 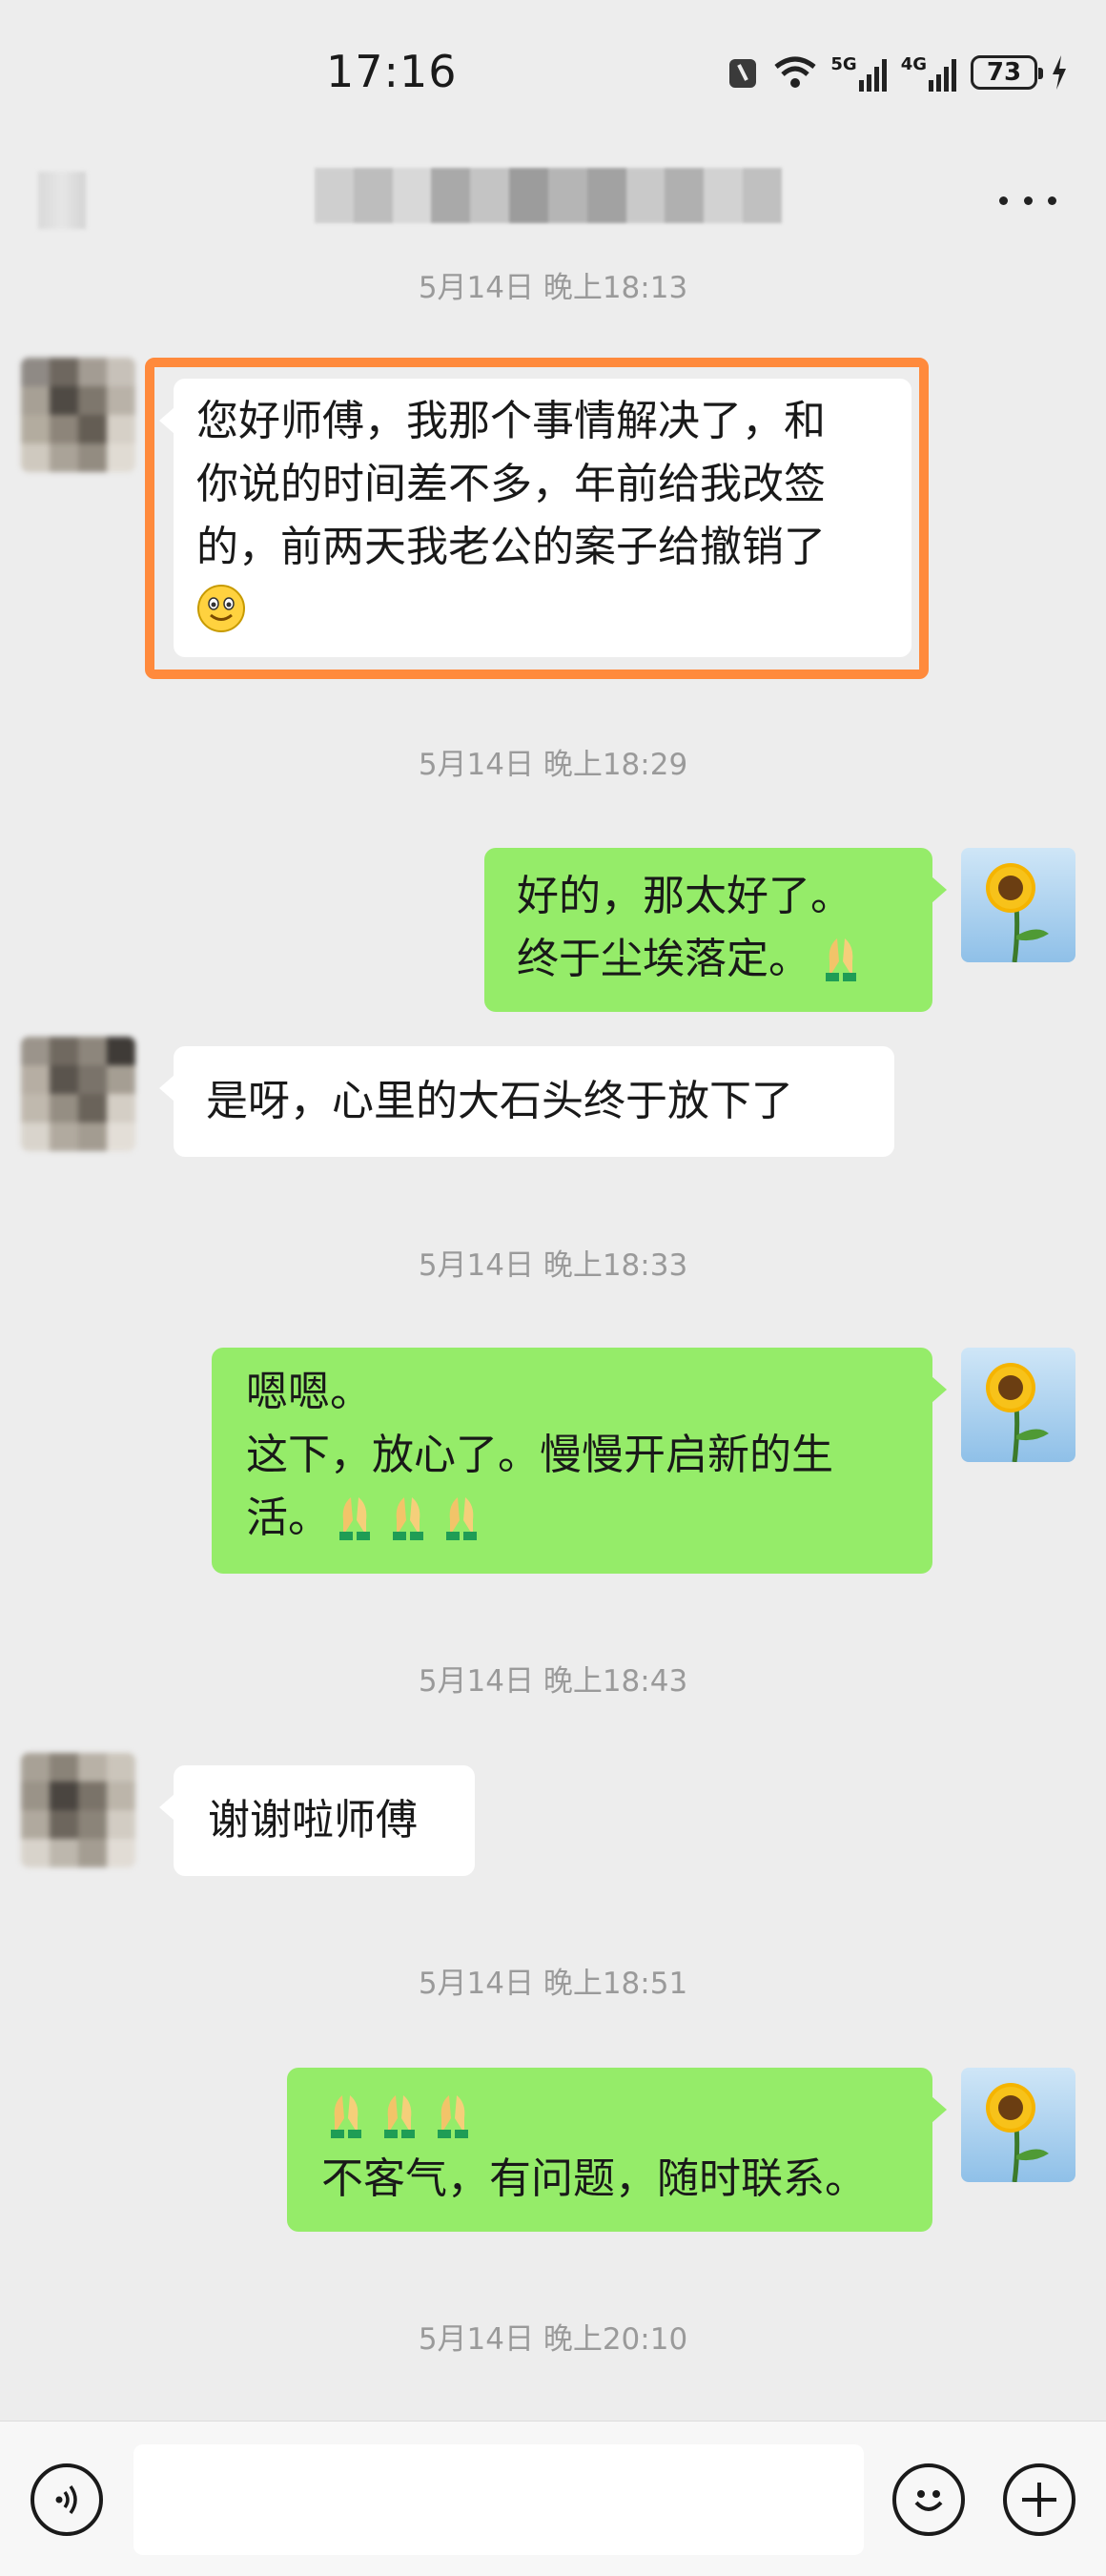 What do you see at coordinates (553, 2339) in the screenshot?
I see `timestamp: 5月14日 晚上20:10` at bounding box center [553, 2339].